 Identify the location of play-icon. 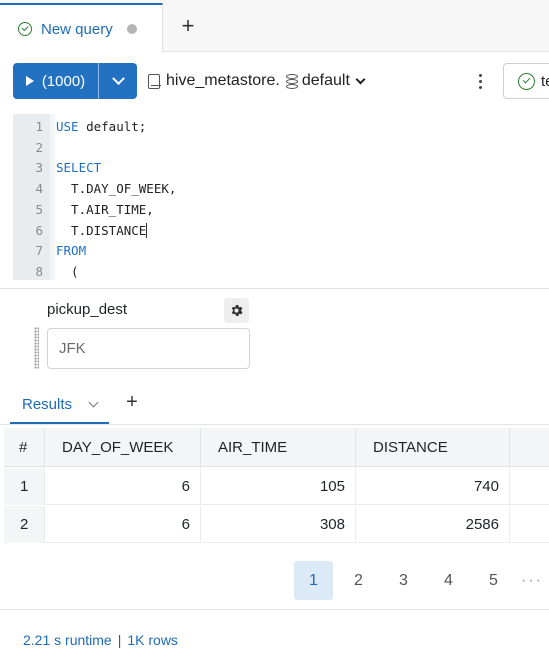
(29, 81).